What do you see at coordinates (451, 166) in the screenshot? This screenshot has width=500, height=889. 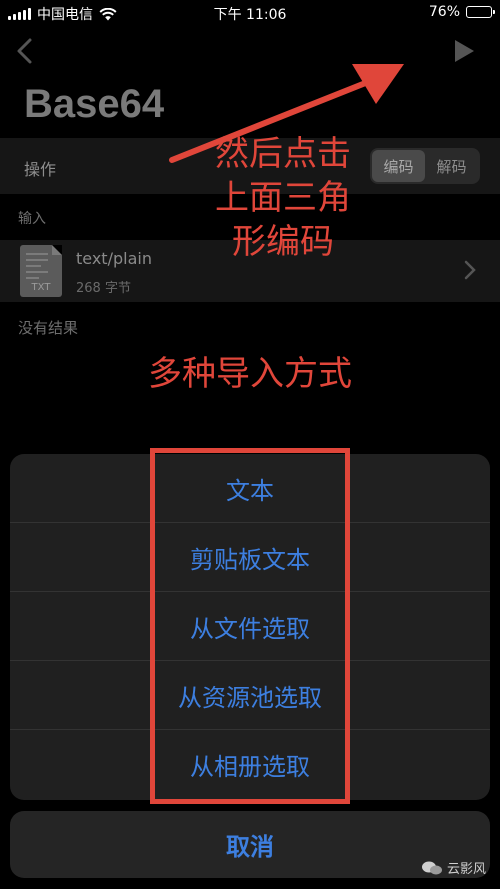 I see `segment-decode: 解码` at bounding box center [451, 166].